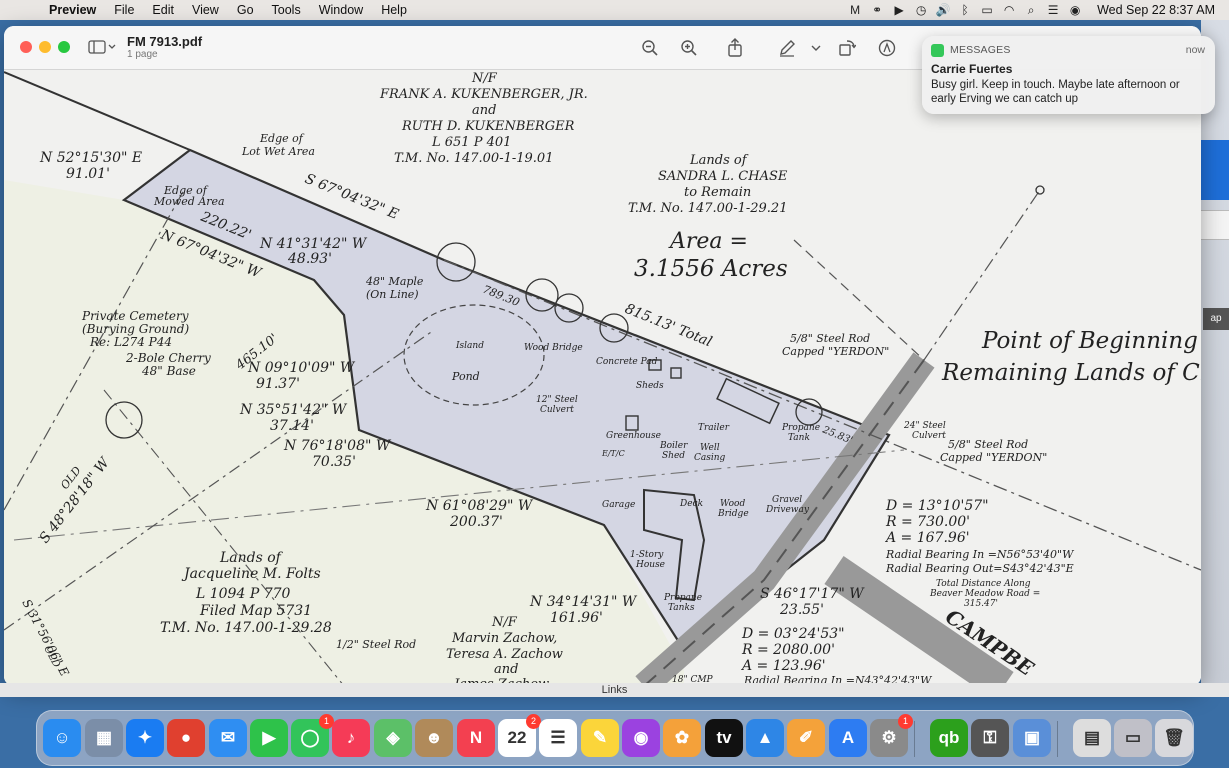 Image resolution: width=1229 pixels, height=768 pixels. Describe the element at coordinates (476, 738) in the screenshot. I see `dock-item-news: N` at that location.